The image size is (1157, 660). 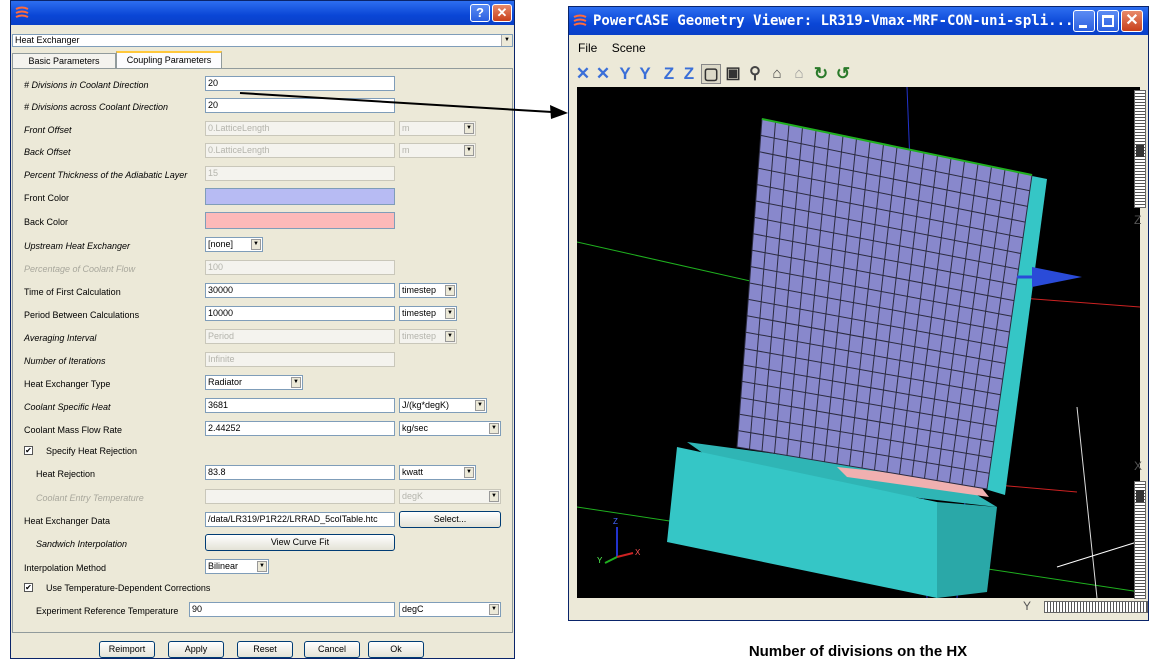 What do you see at coordinates (300, 173) in the screenshot?
I see `pct-thickness-input: 15` at bounding box center [300, 173].